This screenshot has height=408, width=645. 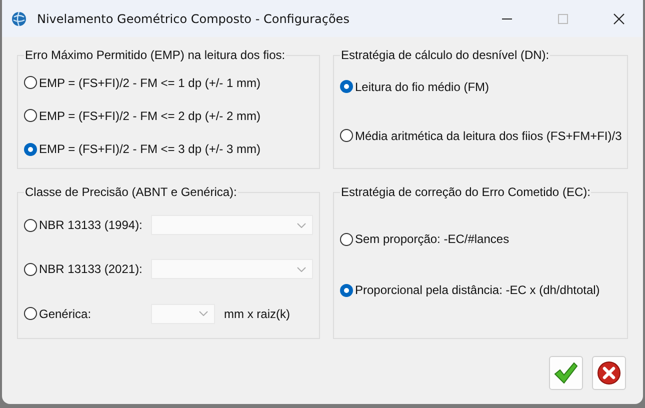 What do you see at coordinates (93, 225) in the screenshot?
I see `option-label: NBR 13133 (1994):` at bounding box center [93, 225].